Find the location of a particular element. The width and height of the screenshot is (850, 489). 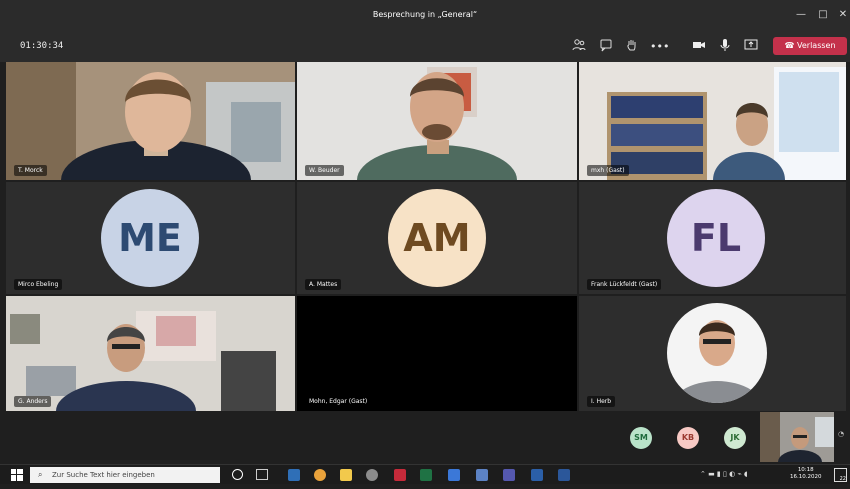

self-view is located at coordinates (797, 437).